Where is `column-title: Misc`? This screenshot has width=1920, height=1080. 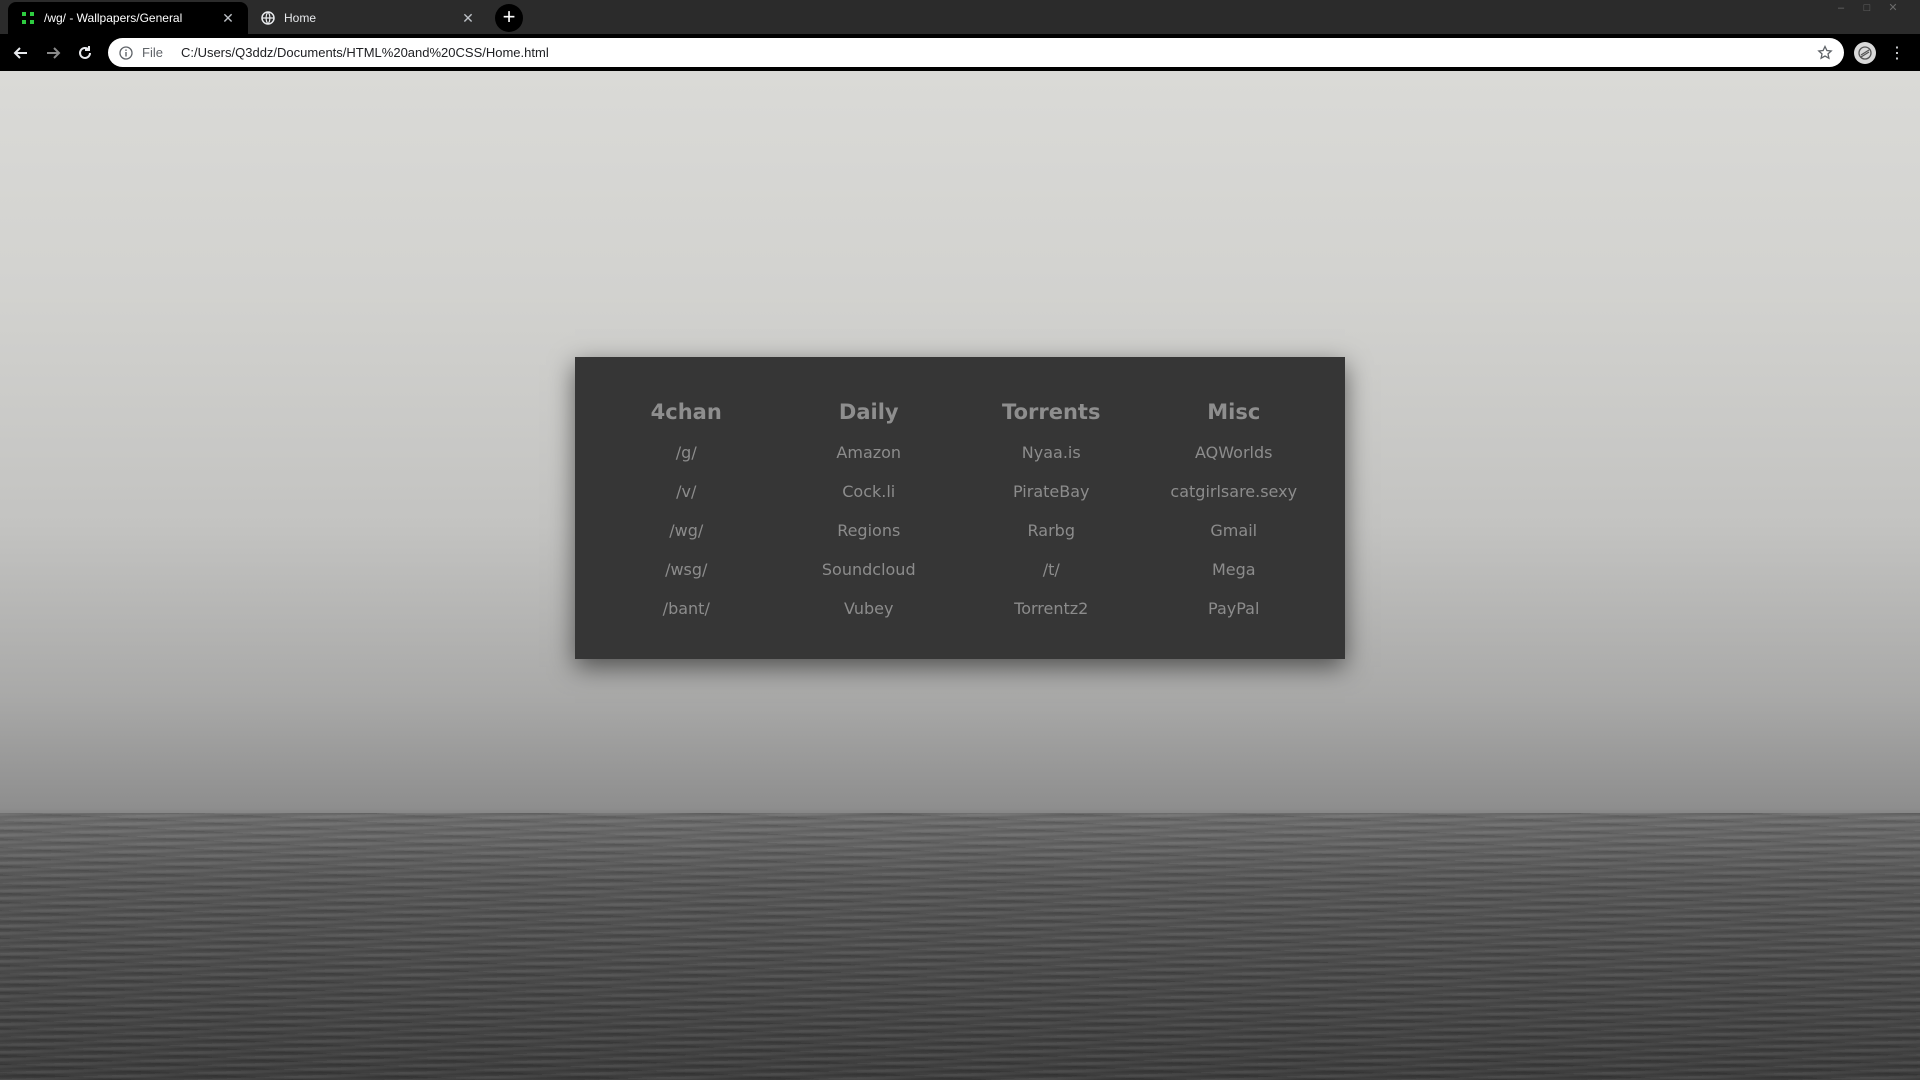
column-title: Misc is located at coordinates (1234, 412).